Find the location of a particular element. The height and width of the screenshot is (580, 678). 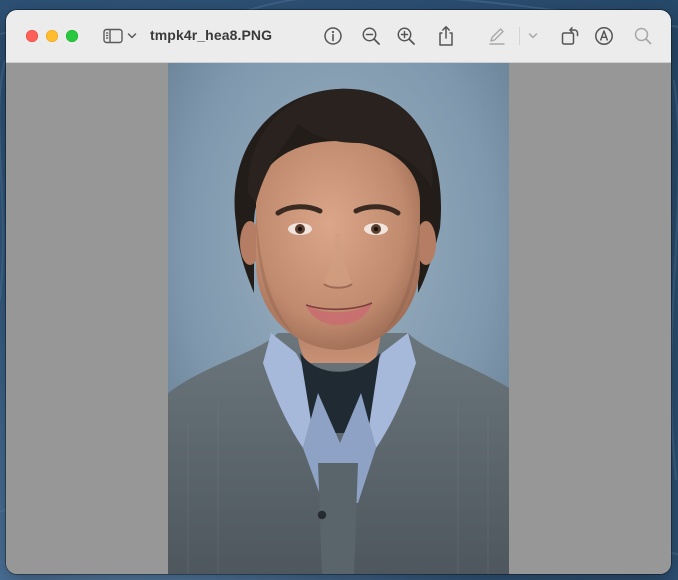

window-title: tmpk4r_hea8.PNG is located at coordinates (211, 35).